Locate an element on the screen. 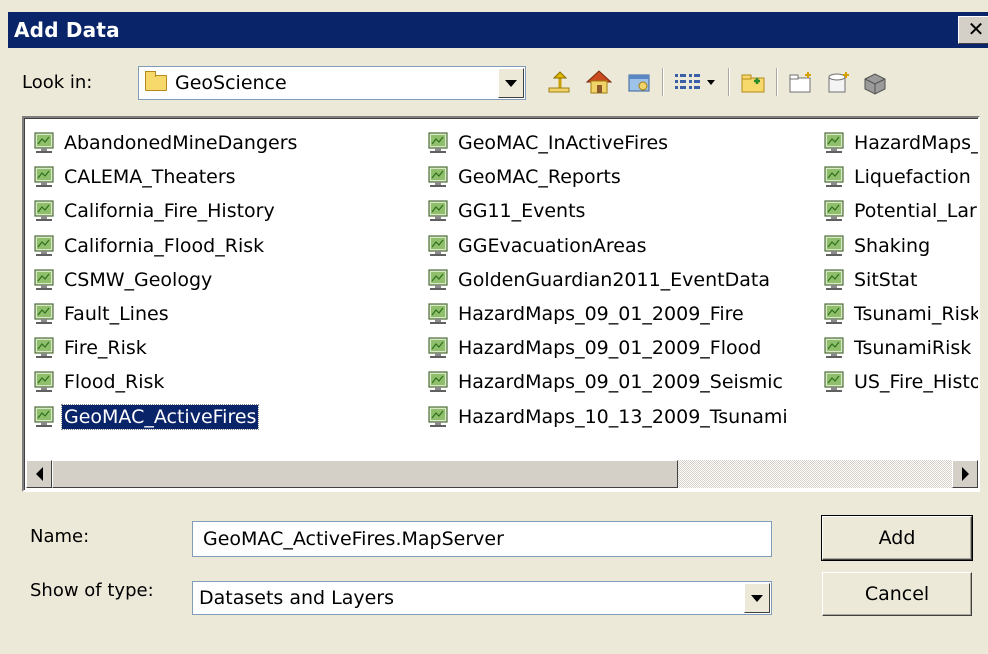  list-item: GG11_Events is located at coordinates (608, 211).